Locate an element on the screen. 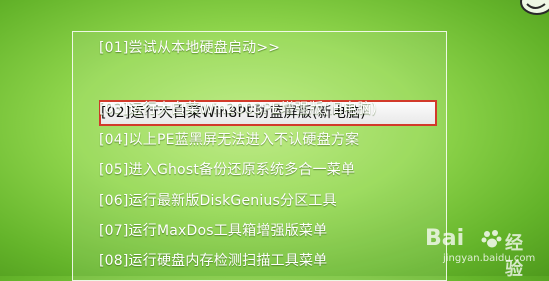 The width and height of the screenshot is (549, 281). menu-item-03: [03]运行大白菜Win2003PE增强版(旧电脑) is located at coordinates (238, 109).